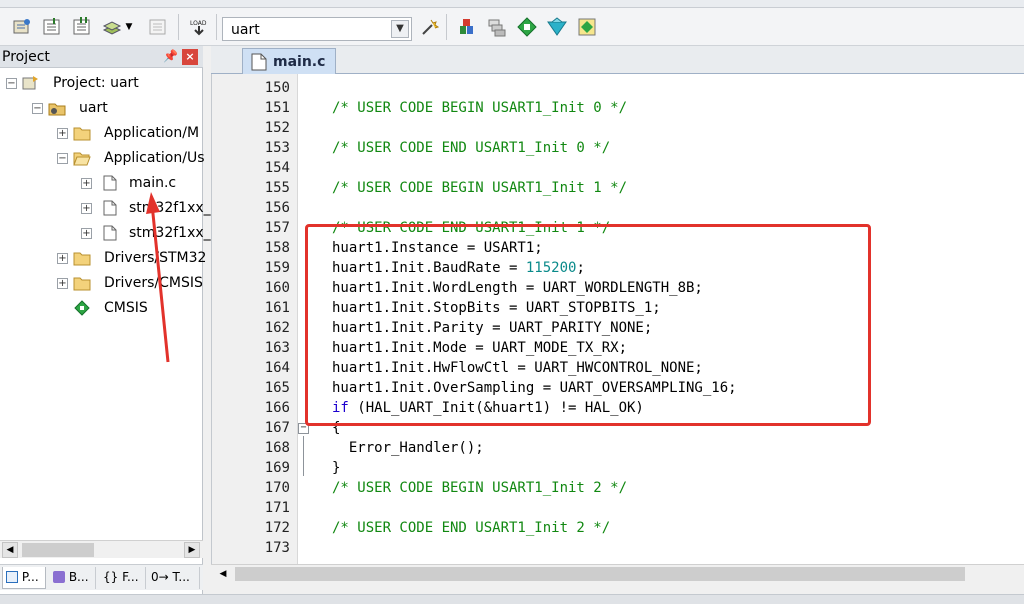 The image size is (1024, 604). I want to click on pin-icon: 📌, so click(170, 56).